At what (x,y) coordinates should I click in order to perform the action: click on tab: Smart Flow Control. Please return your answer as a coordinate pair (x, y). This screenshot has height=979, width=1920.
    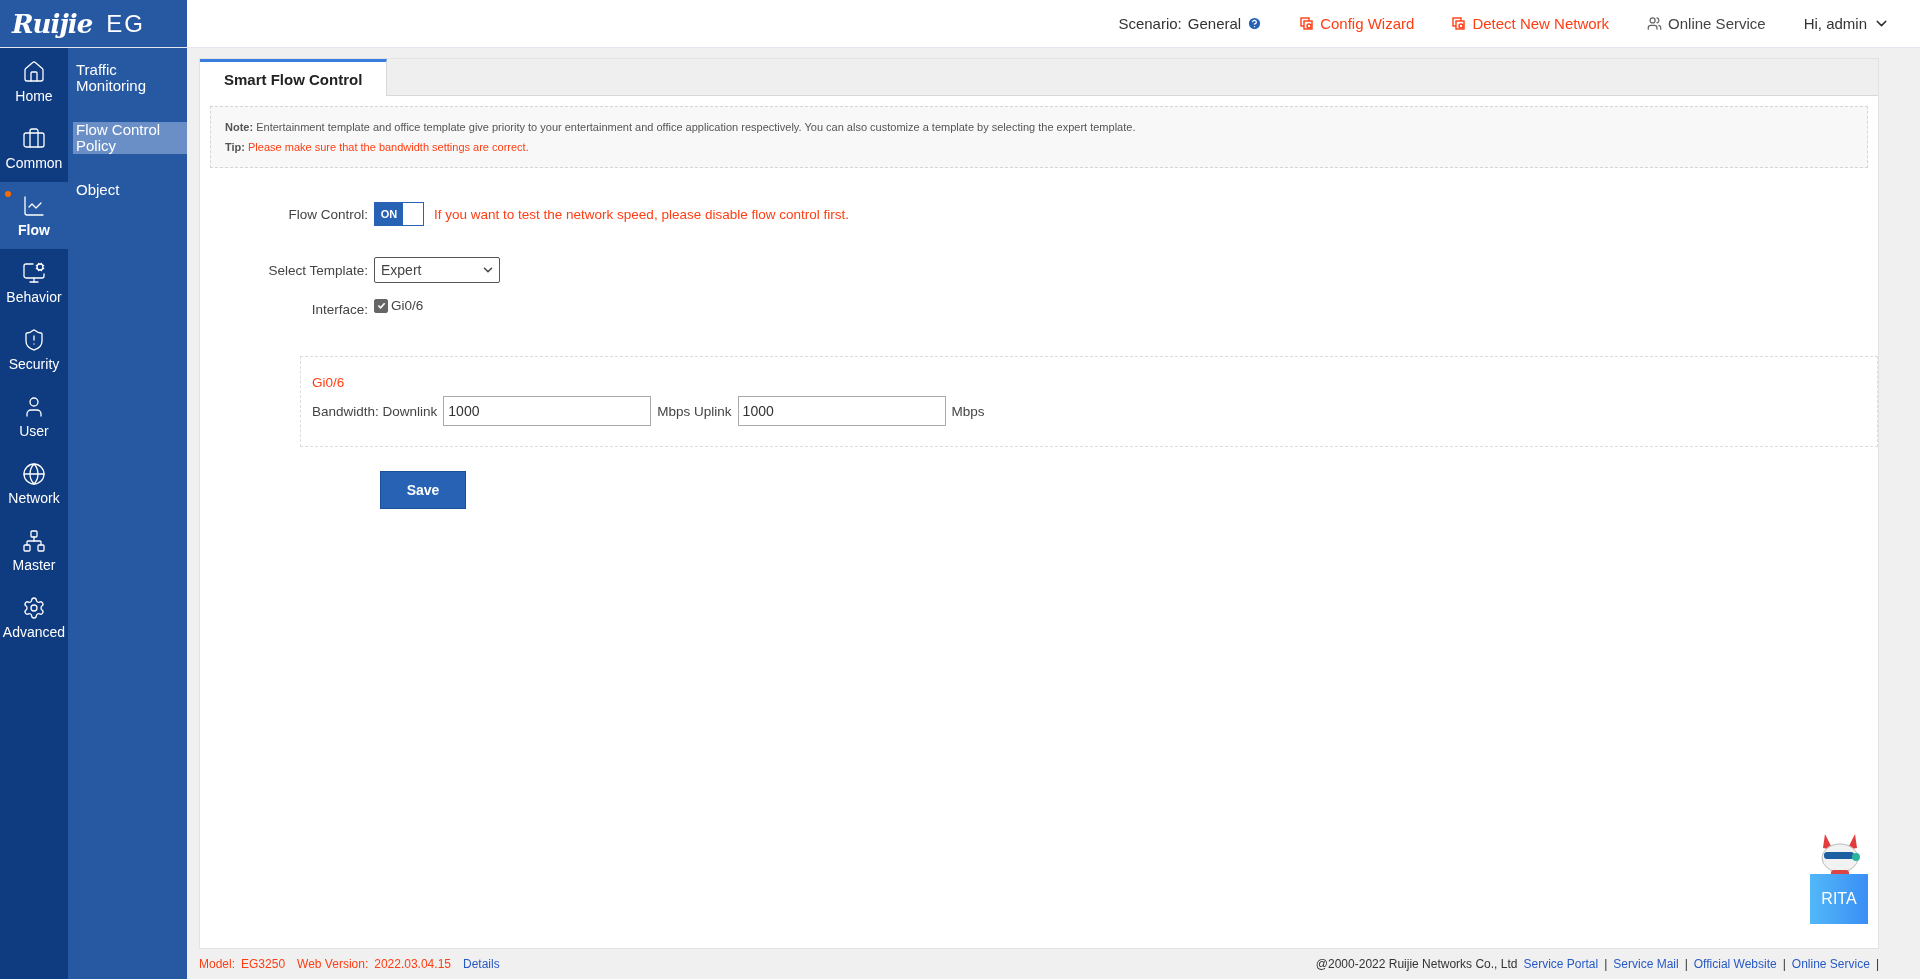
    Looking at the image, I should click on (294, 77).